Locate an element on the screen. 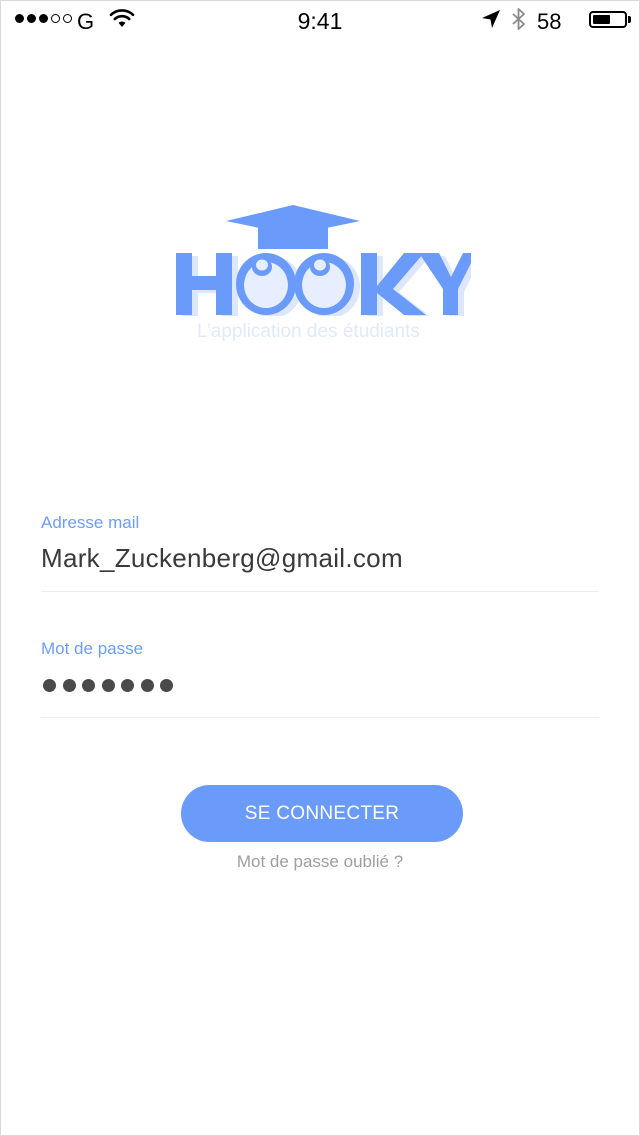 The image size is (640, 1136). email-field: Adresse mail Mark_Zuckenberg@gmail.com is located at coordinates (320, 552).